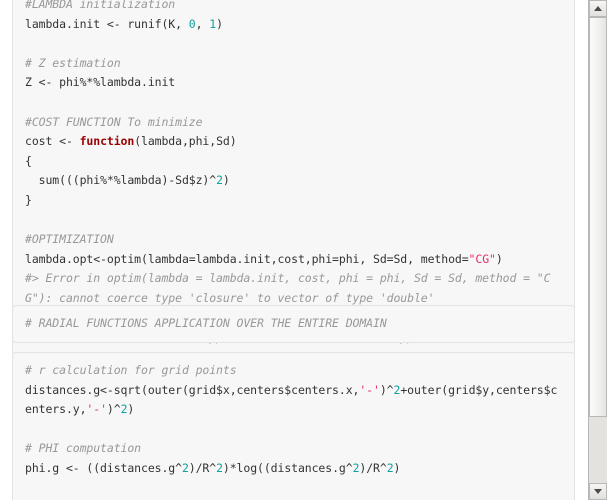 The height and width of the screenshot is (500, 607). Describe the element at coordinates (83, 448) in the screenshot. I see `code-line: # PHI computation` at that location.